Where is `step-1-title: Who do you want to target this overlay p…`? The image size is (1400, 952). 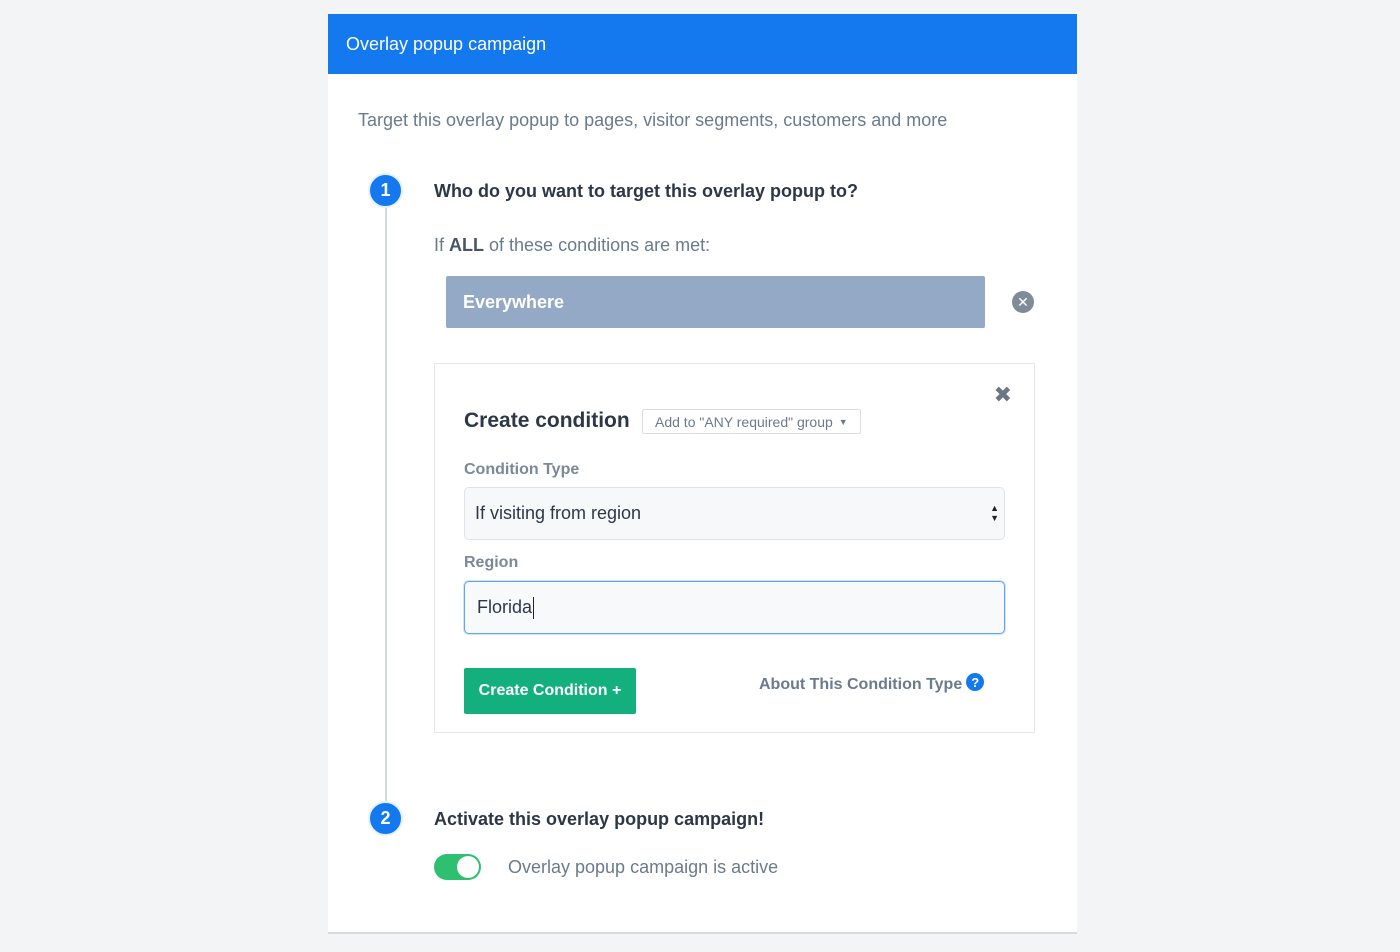
step-1-title: Who do you want to target this overlay p… is located at coordinates (646, 191).